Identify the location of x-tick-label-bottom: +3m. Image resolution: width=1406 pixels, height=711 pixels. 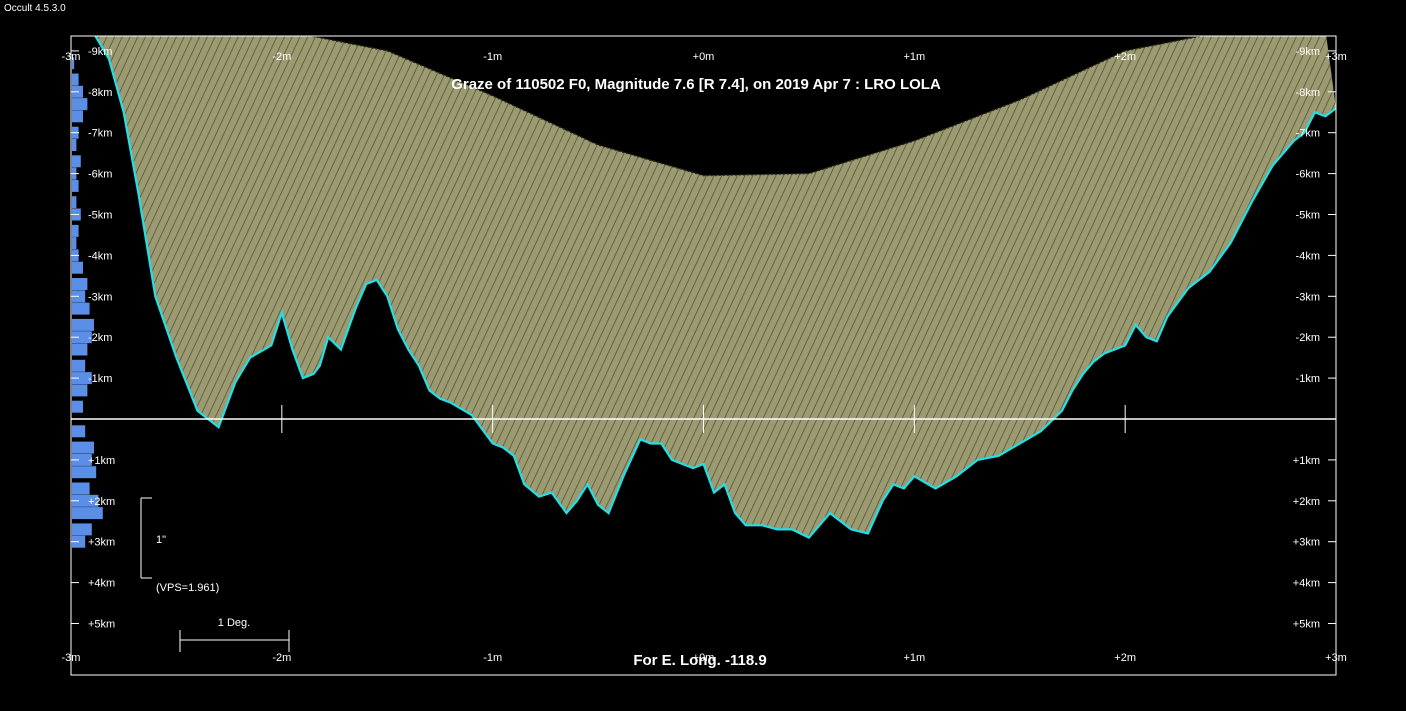
(1336, 658).